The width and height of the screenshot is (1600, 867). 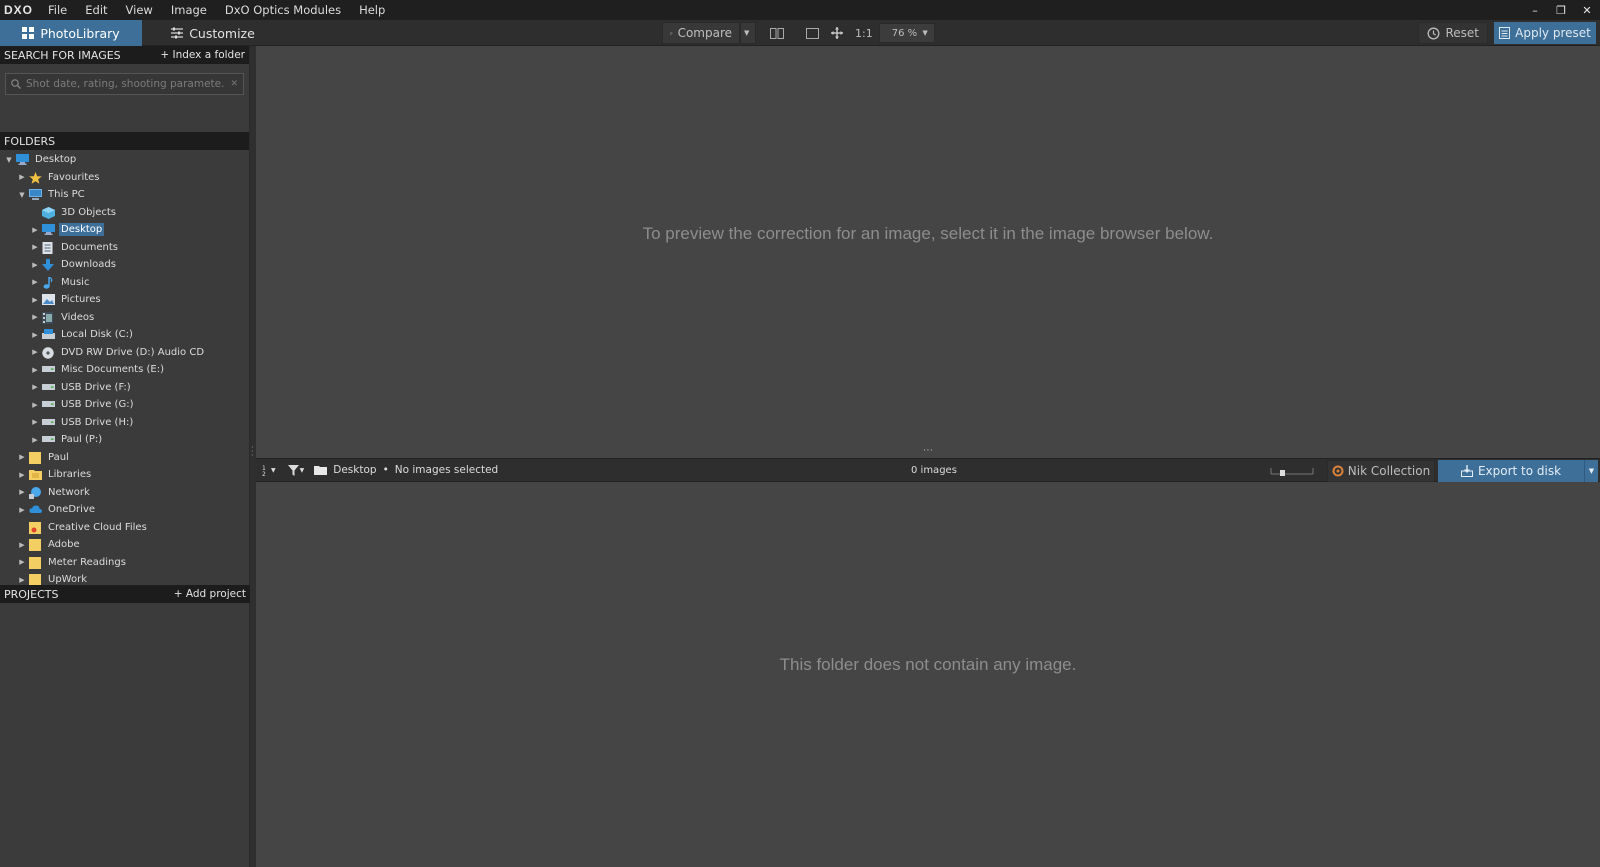 I want to click on thumbnail-size-slider, so click(x=1292, y=471).